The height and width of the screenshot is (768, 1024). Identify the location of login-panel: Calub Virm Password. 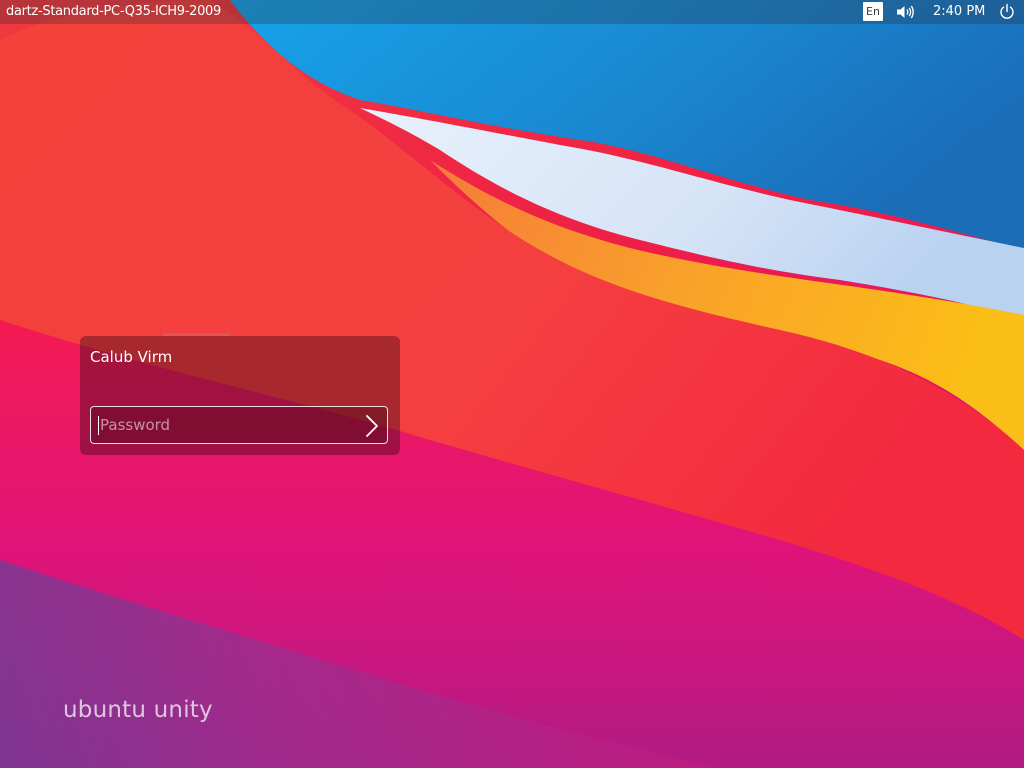
(240, 395).